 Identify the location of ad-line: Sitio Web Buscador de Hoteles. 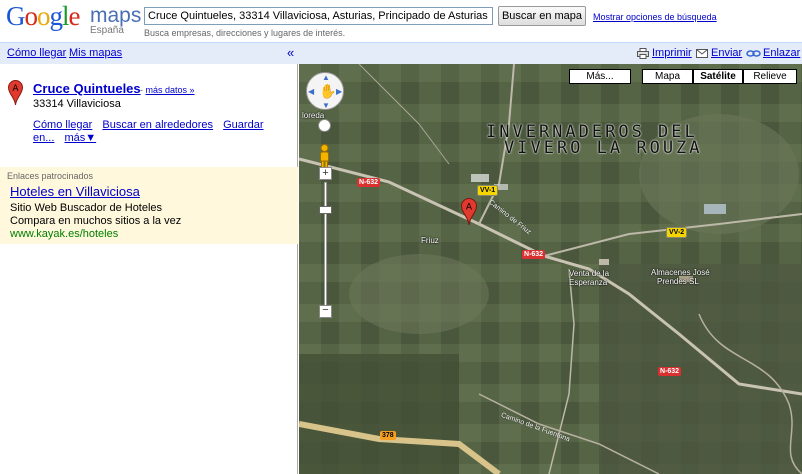
(86, 208).